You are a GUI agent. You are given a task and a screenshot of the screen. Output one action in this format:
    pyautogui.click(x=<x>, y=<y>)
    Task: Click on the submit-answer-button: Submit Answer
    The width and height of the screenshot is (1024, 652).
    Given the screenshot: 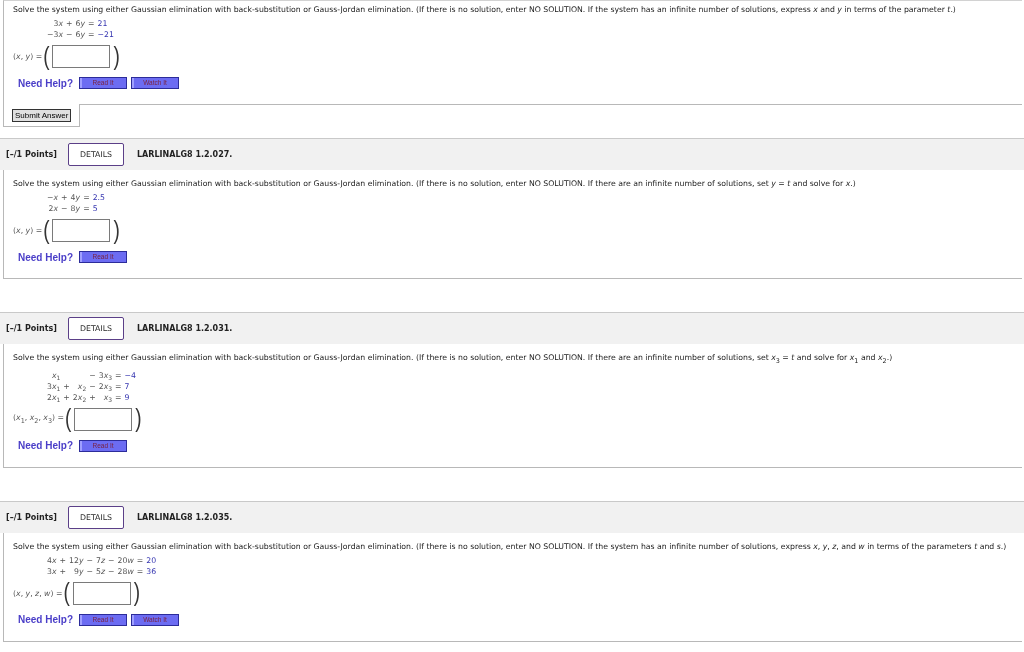 What is the action you would take?
    pyautogui.click(x=42, y=115)
    